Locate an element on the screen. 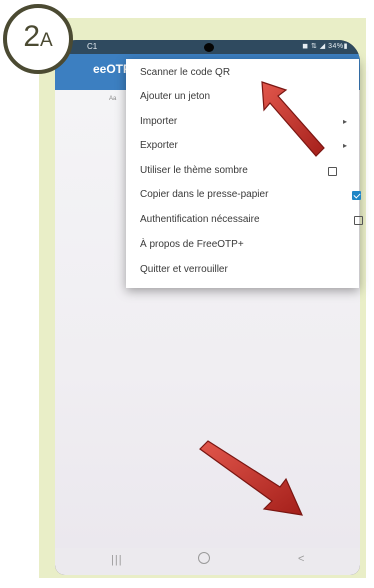 Image resolution: width=374 pixels, height=588 pixels. system-nav-bar: ||| < is located at coordinates (207, 561).